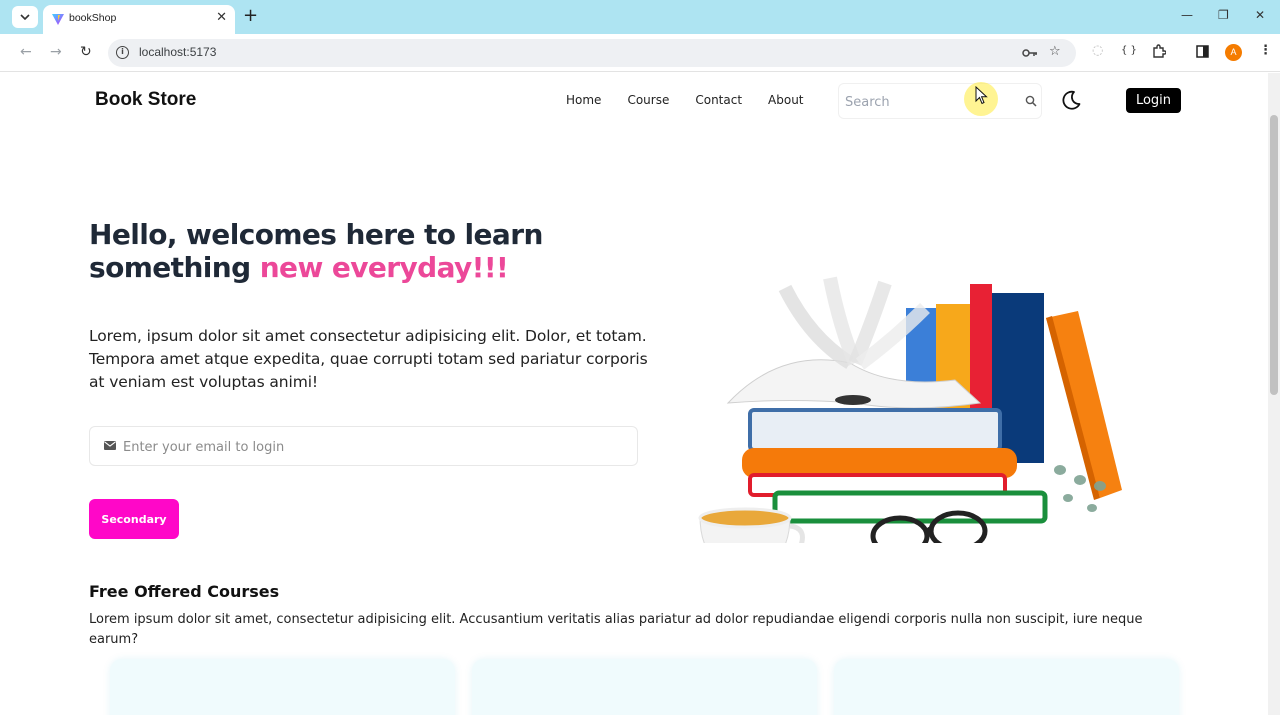 The image size is (1280, 715). I want to click on nav-link-course: Course, so click(648, 100).